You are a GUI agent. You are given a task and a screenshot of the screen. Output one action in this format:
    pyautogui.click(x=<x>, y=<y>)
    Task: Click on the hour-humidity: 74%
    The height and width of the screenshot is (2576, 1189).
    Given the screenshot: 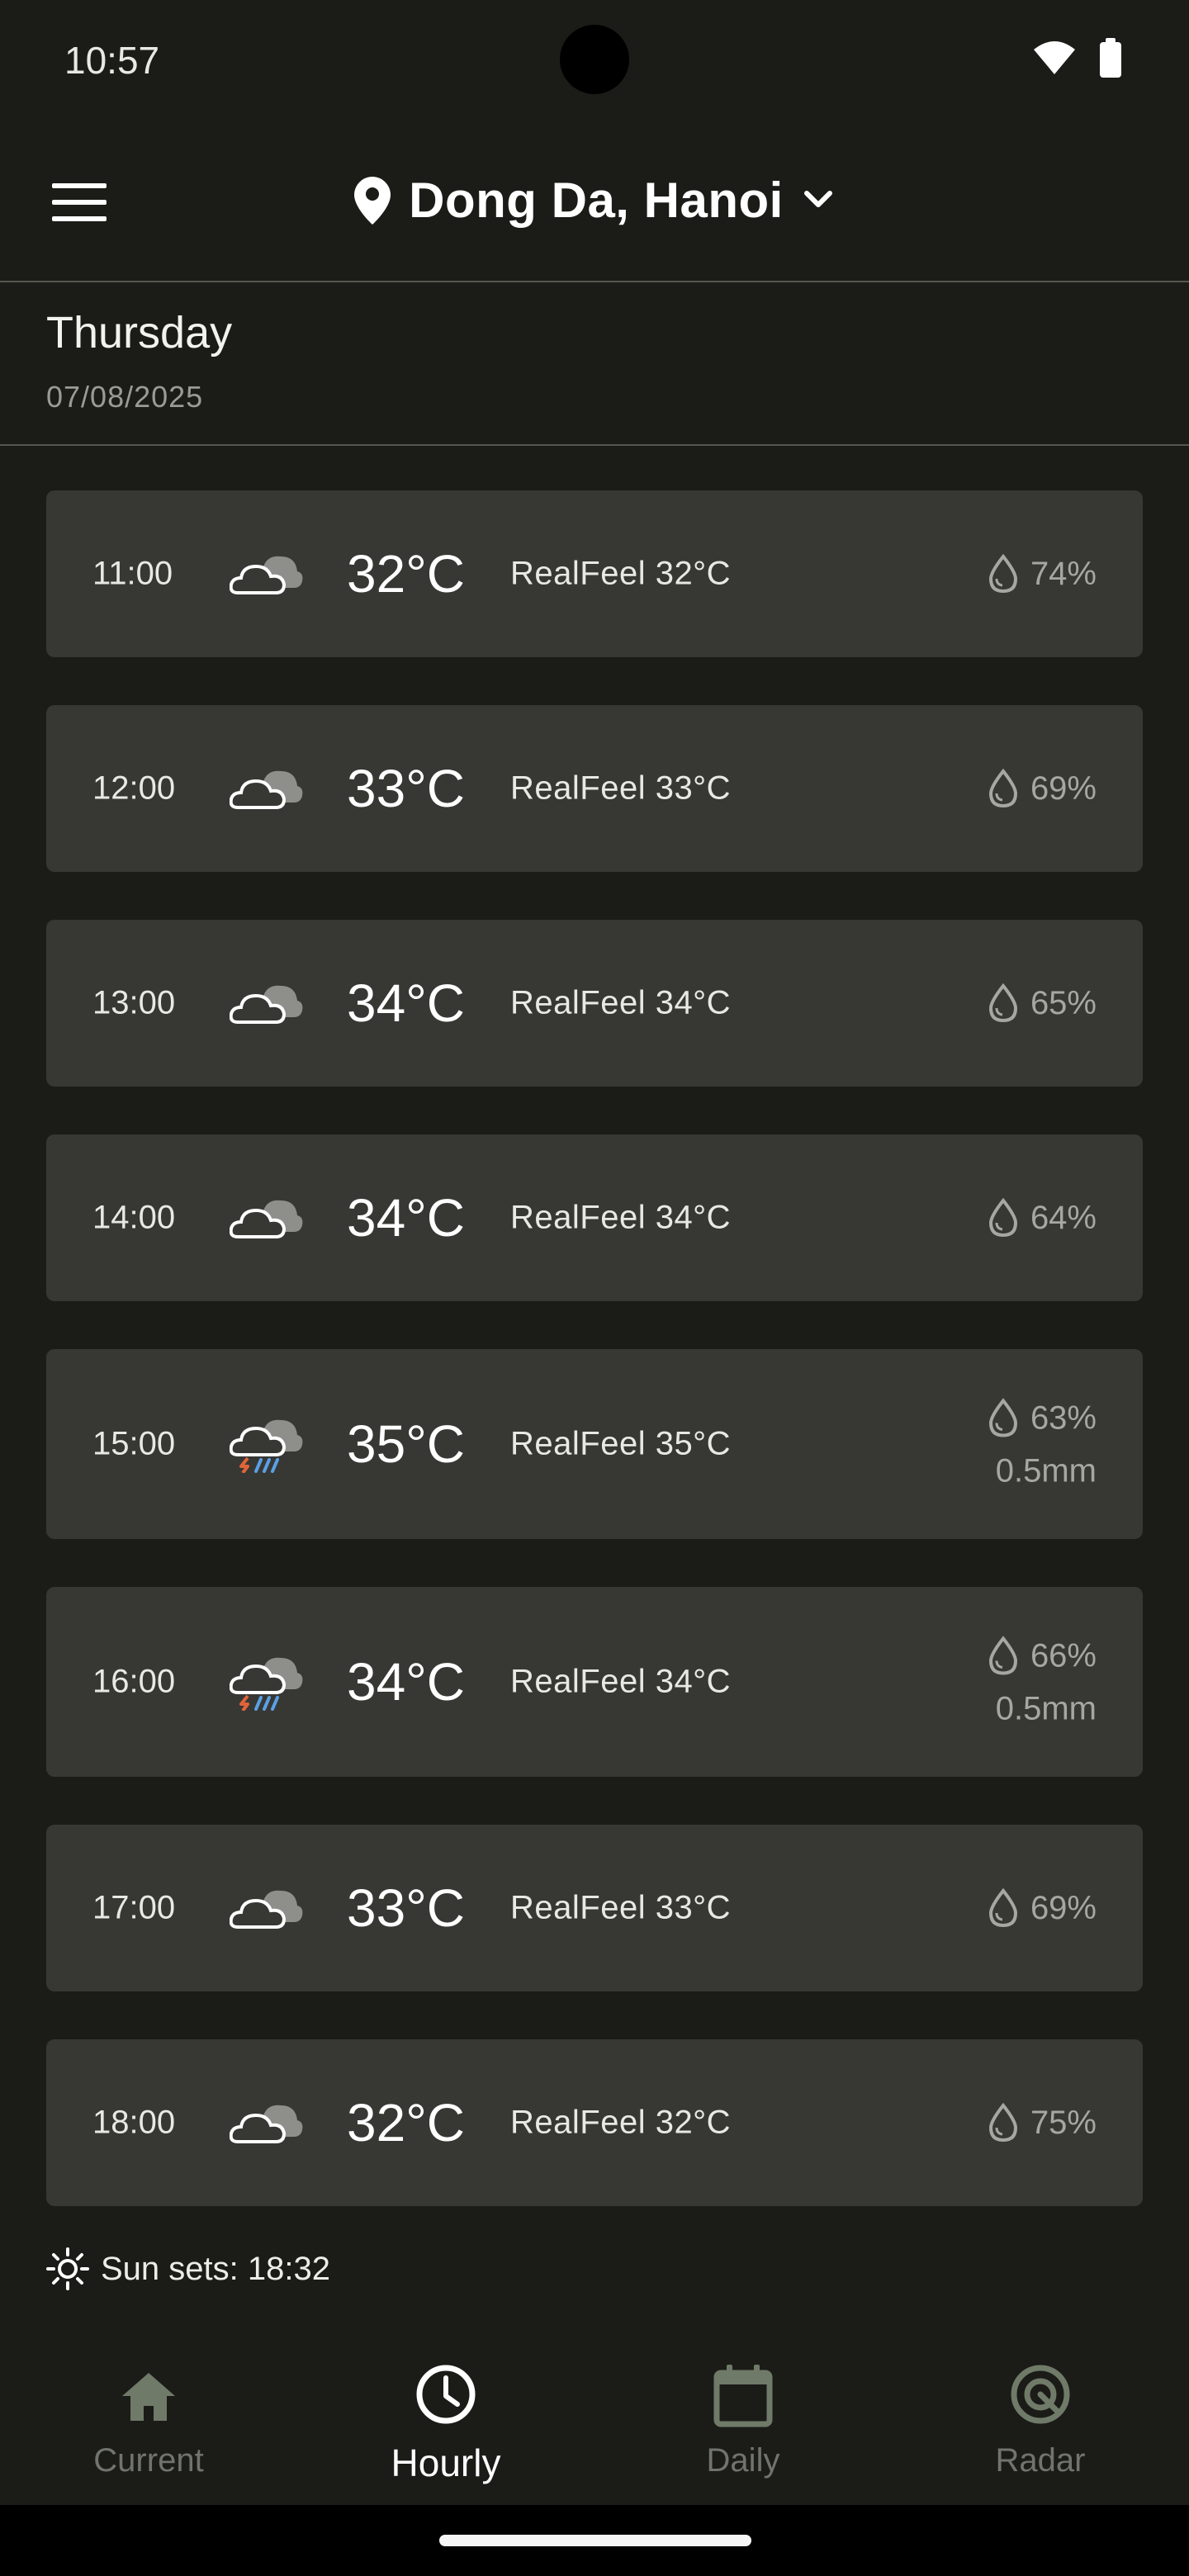 What is the action you would take?
    pyautogui.click(x=1063, y=573)
    